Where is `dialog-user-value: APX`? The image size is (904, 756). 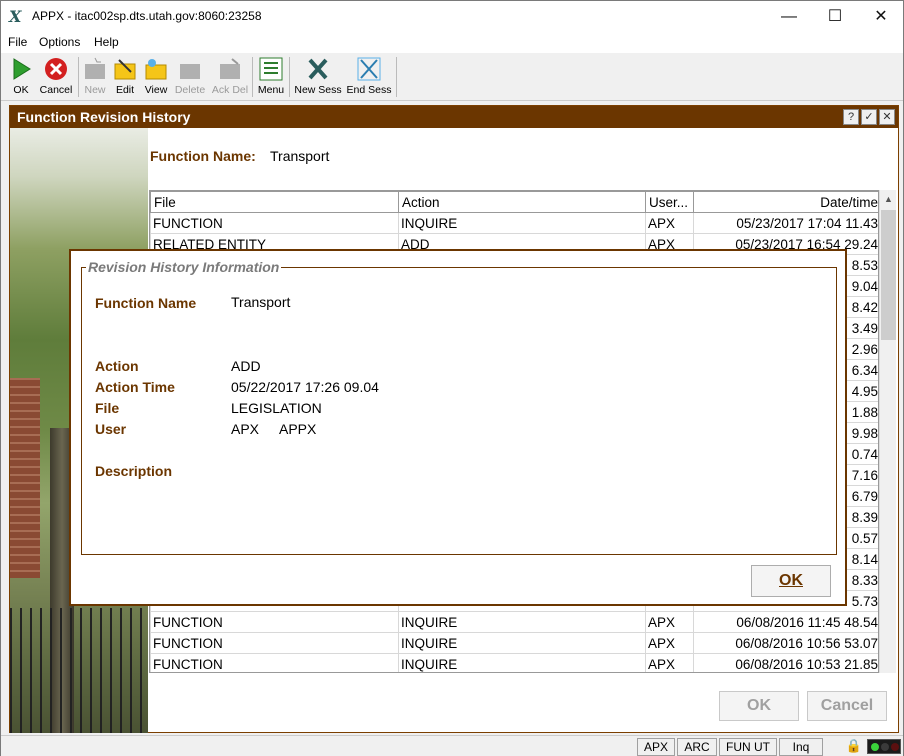 dialog-user-value: APX is located at coordinates (245, 429).